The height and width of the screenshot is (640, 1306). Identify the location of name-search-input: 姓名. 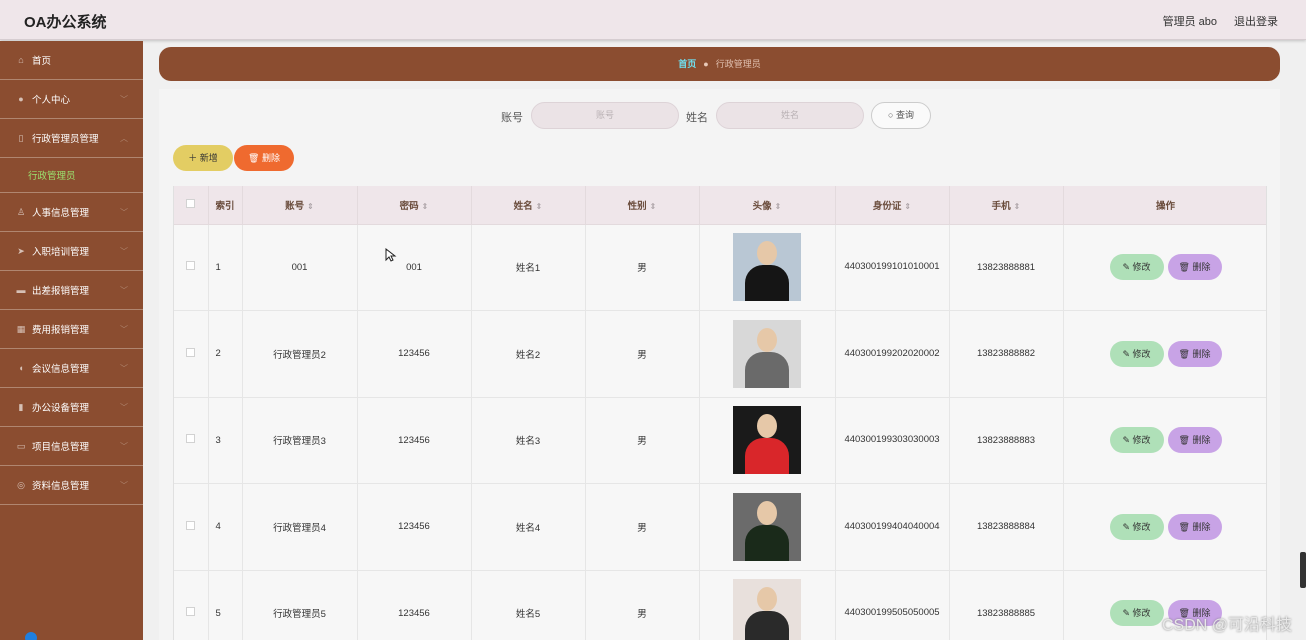
(790, 115).